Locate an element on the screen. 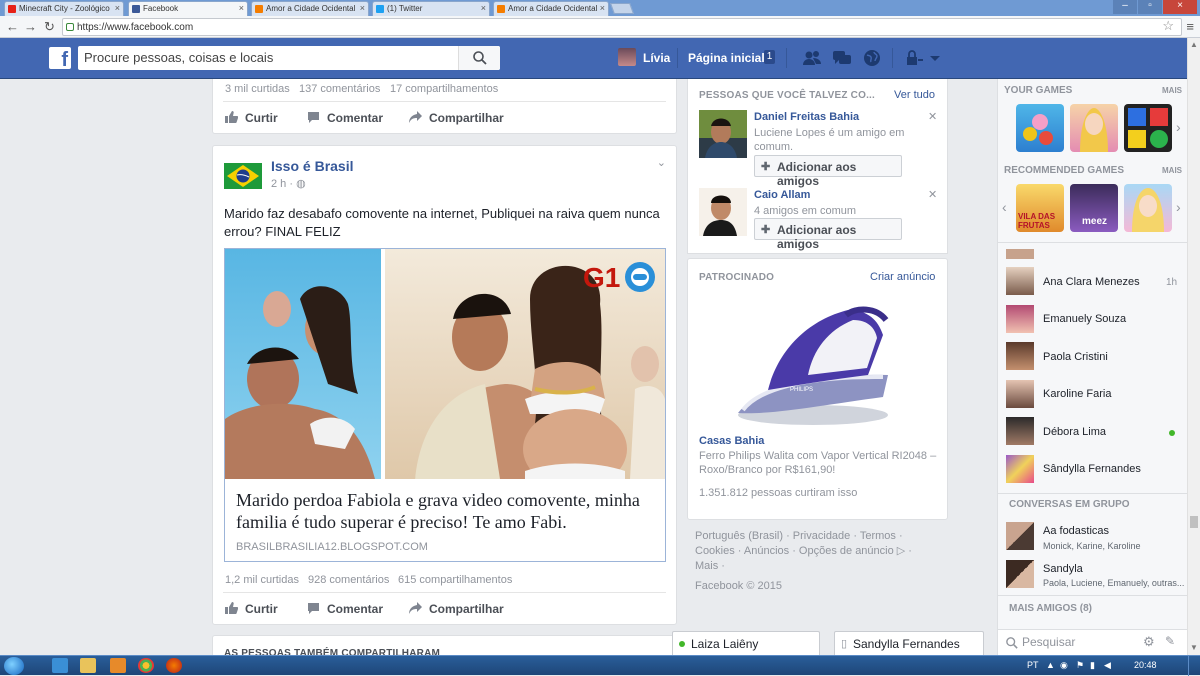 This screenshot has height=676, width=1200. flag-icon: ⚑ is located at coordinates (1080, 665).